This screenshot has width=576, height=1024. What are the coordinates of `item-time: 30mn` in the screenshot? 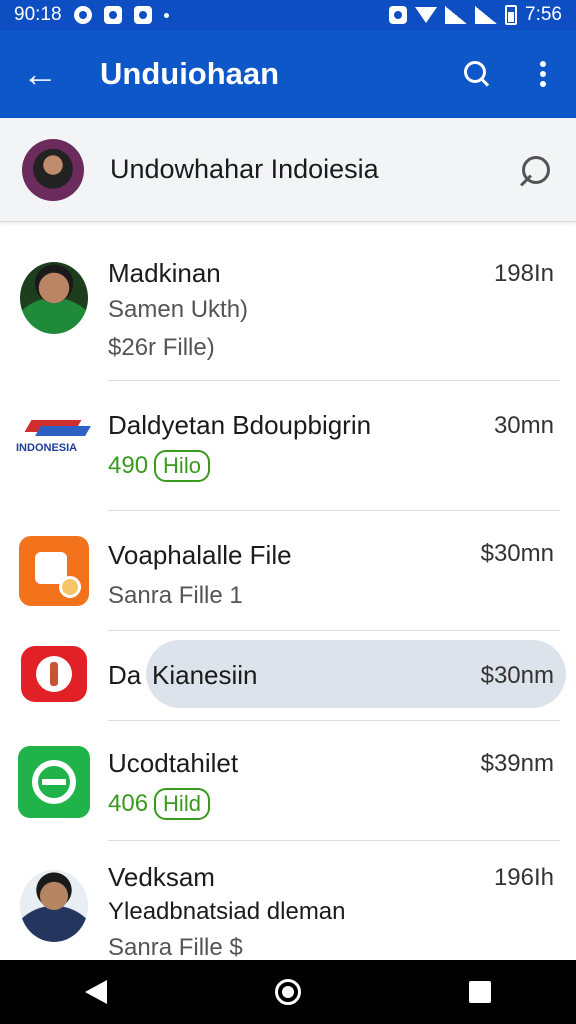 It's located at (523, 425).